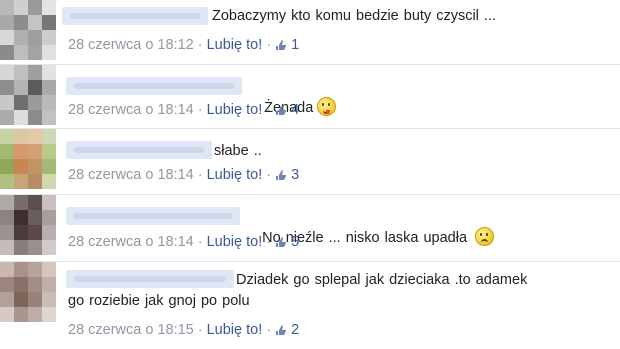  I want to click on like-count-value: 4, so click(295, 110).